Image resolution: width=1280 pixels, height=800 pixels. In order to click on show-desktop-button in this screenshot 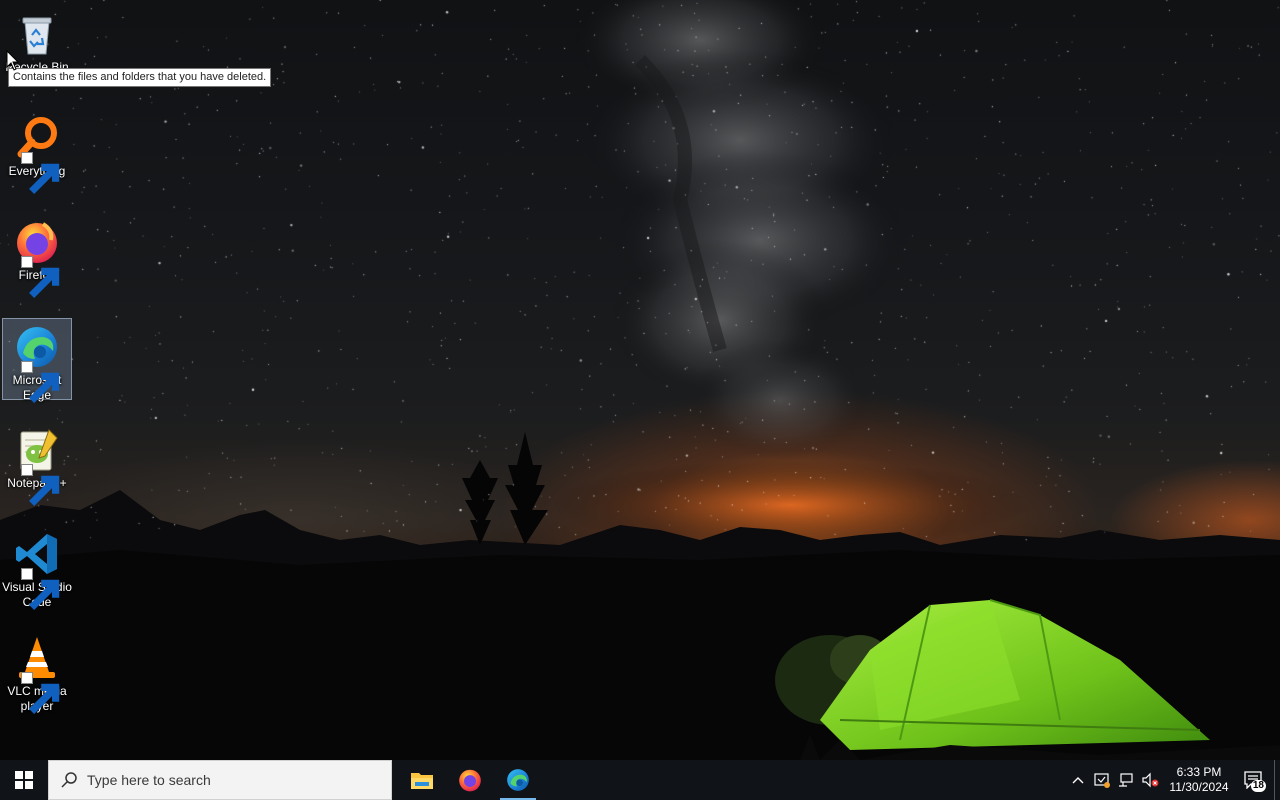, I will do `click(1277, 780)`.